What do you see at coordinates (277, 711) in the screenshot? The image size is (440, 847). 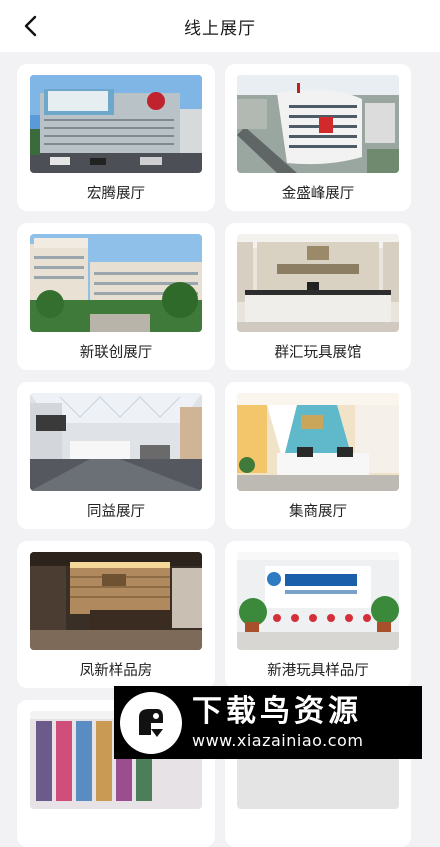 I see `watermark-title: 下载鸟资源` at bounding box center [277, 711].